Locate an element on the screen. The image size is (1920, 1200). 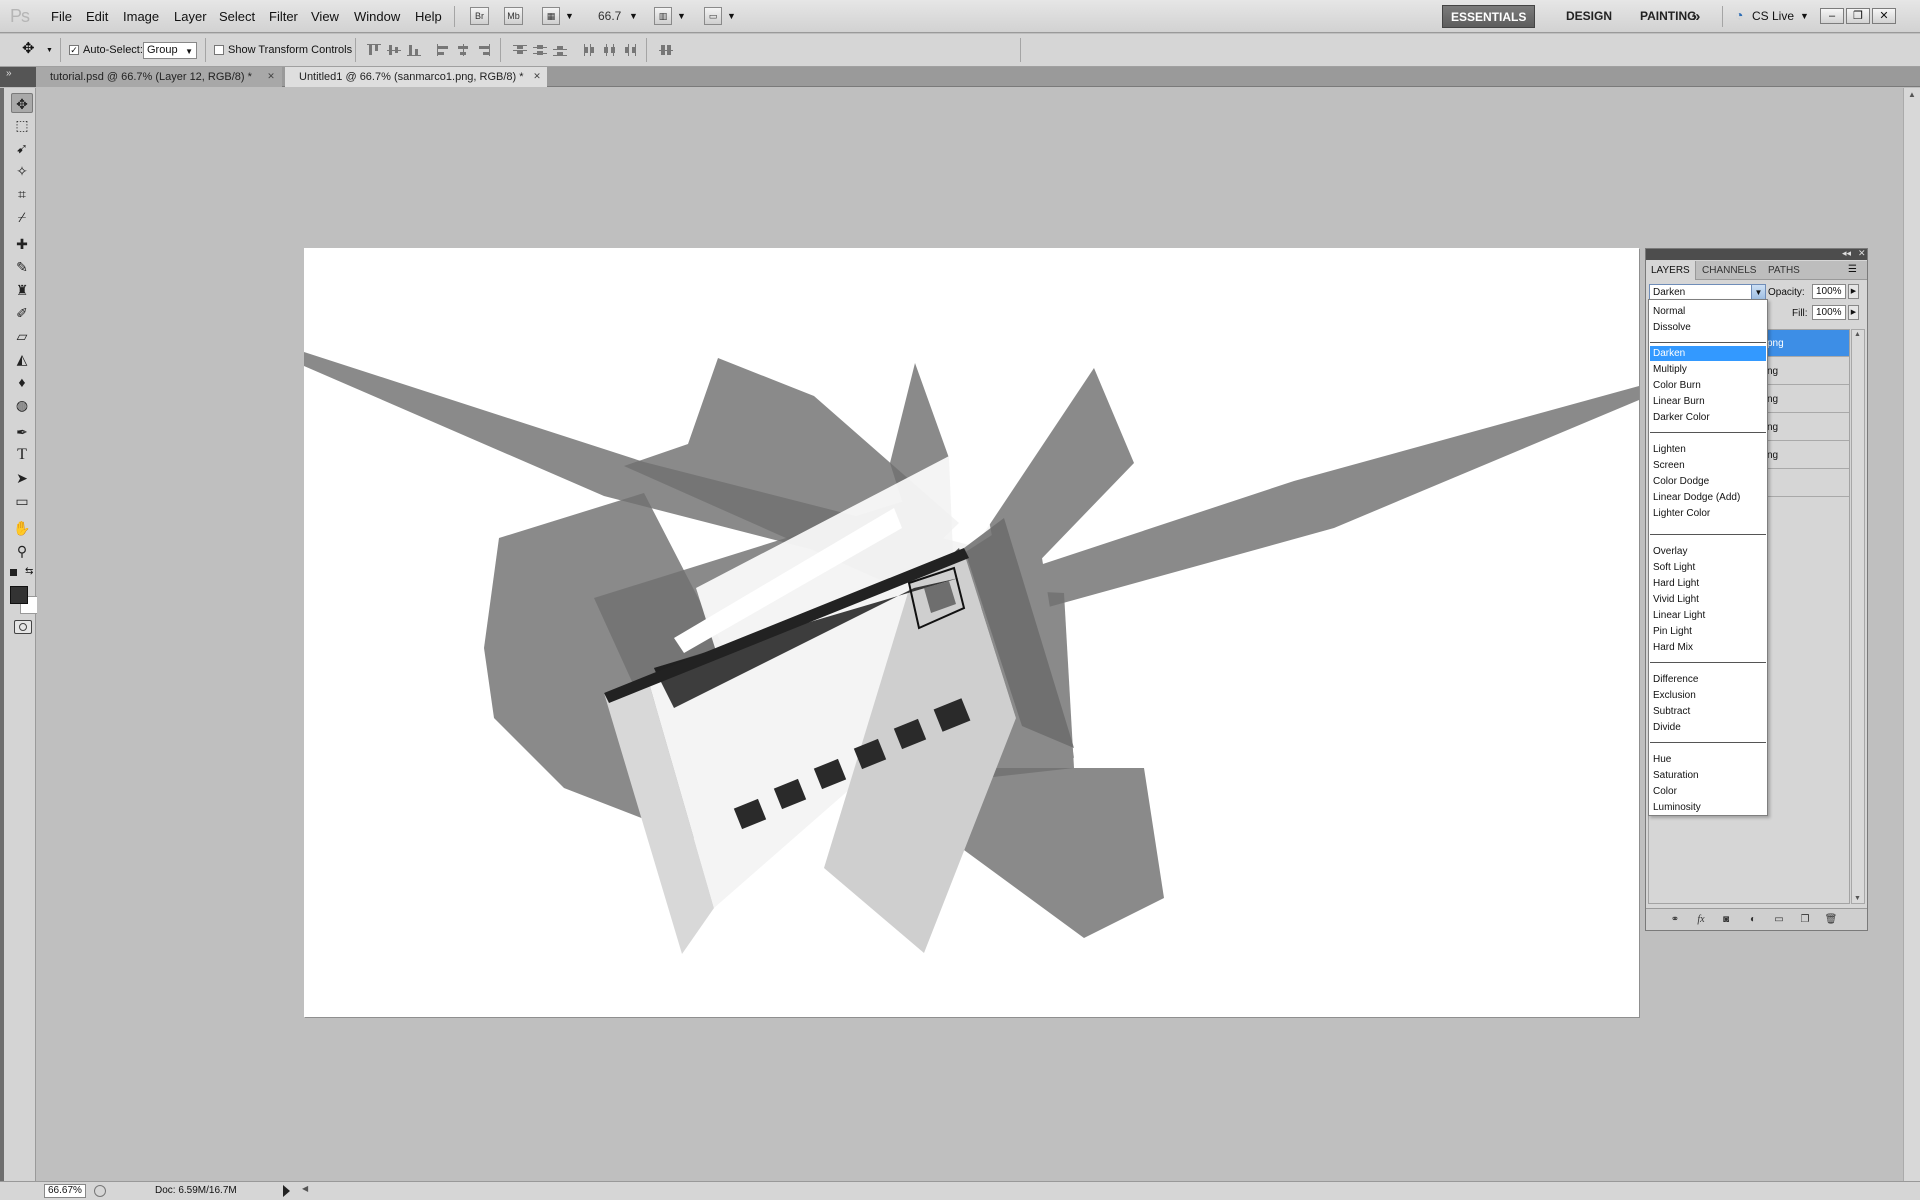
adjustment-layer-icon: ◐ is located at coordinates (1753, 919).